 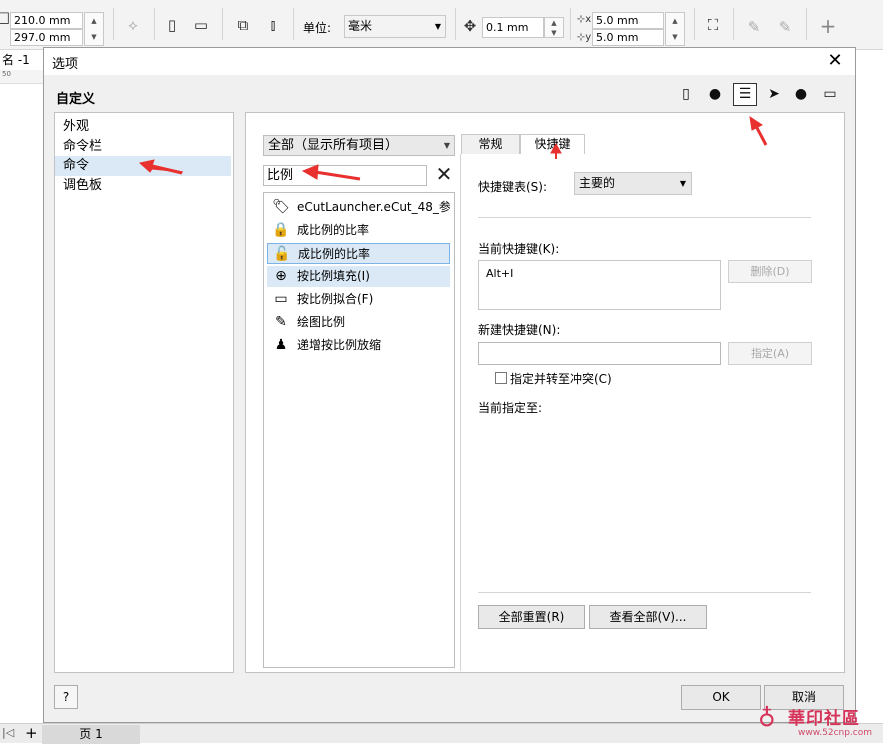 I want to click on annotation-arrows, so click(x=453, y=148).